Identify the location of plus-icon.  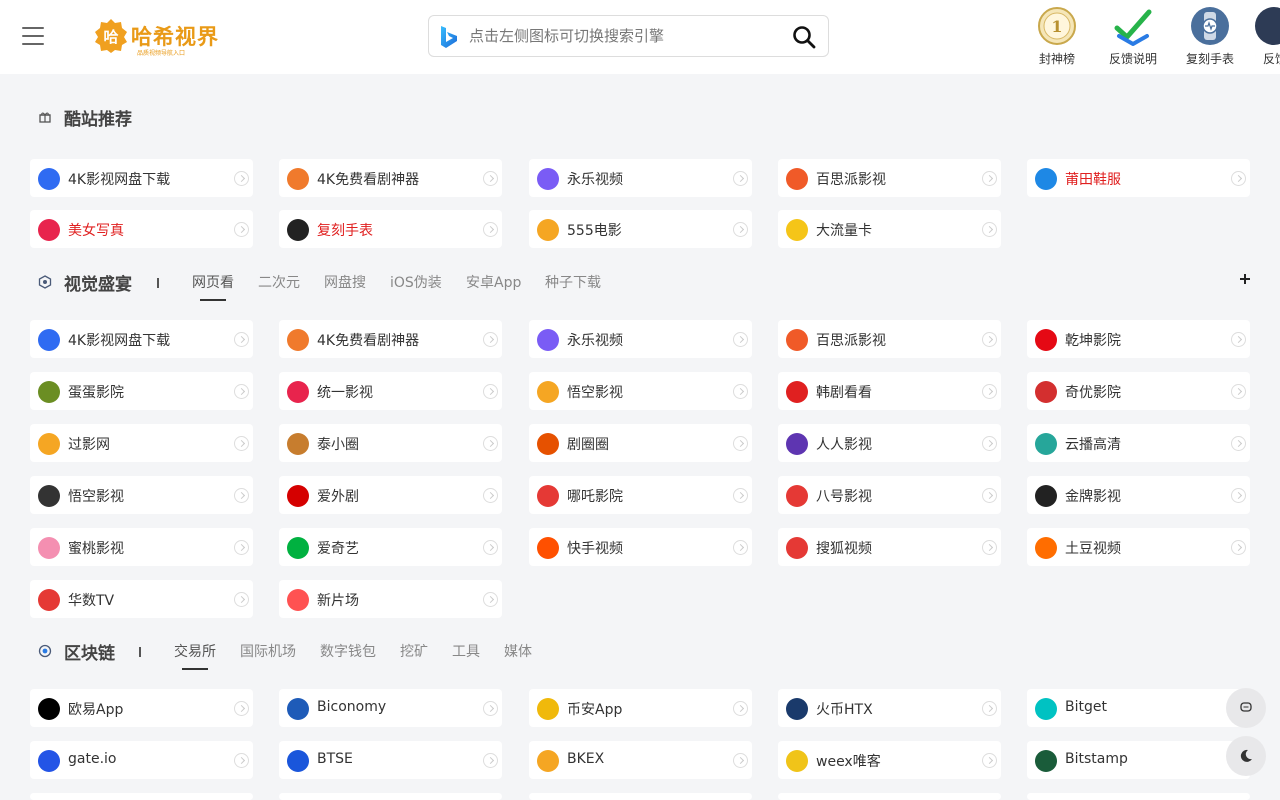
(1245, 279).